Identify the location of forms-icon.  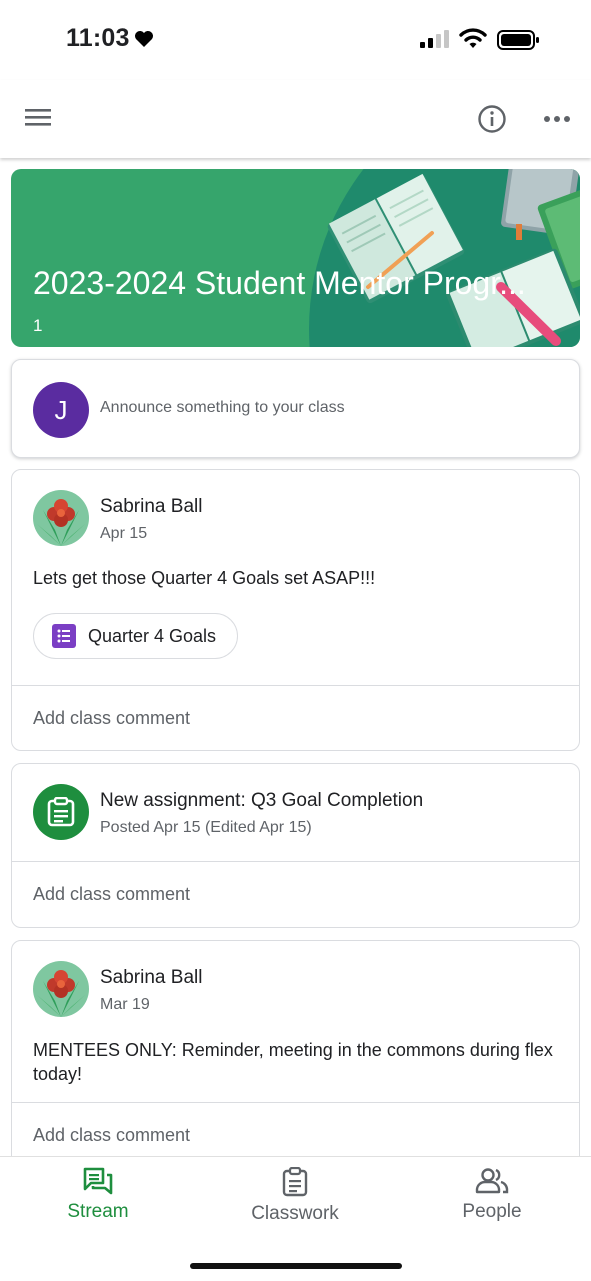
(64, 636).